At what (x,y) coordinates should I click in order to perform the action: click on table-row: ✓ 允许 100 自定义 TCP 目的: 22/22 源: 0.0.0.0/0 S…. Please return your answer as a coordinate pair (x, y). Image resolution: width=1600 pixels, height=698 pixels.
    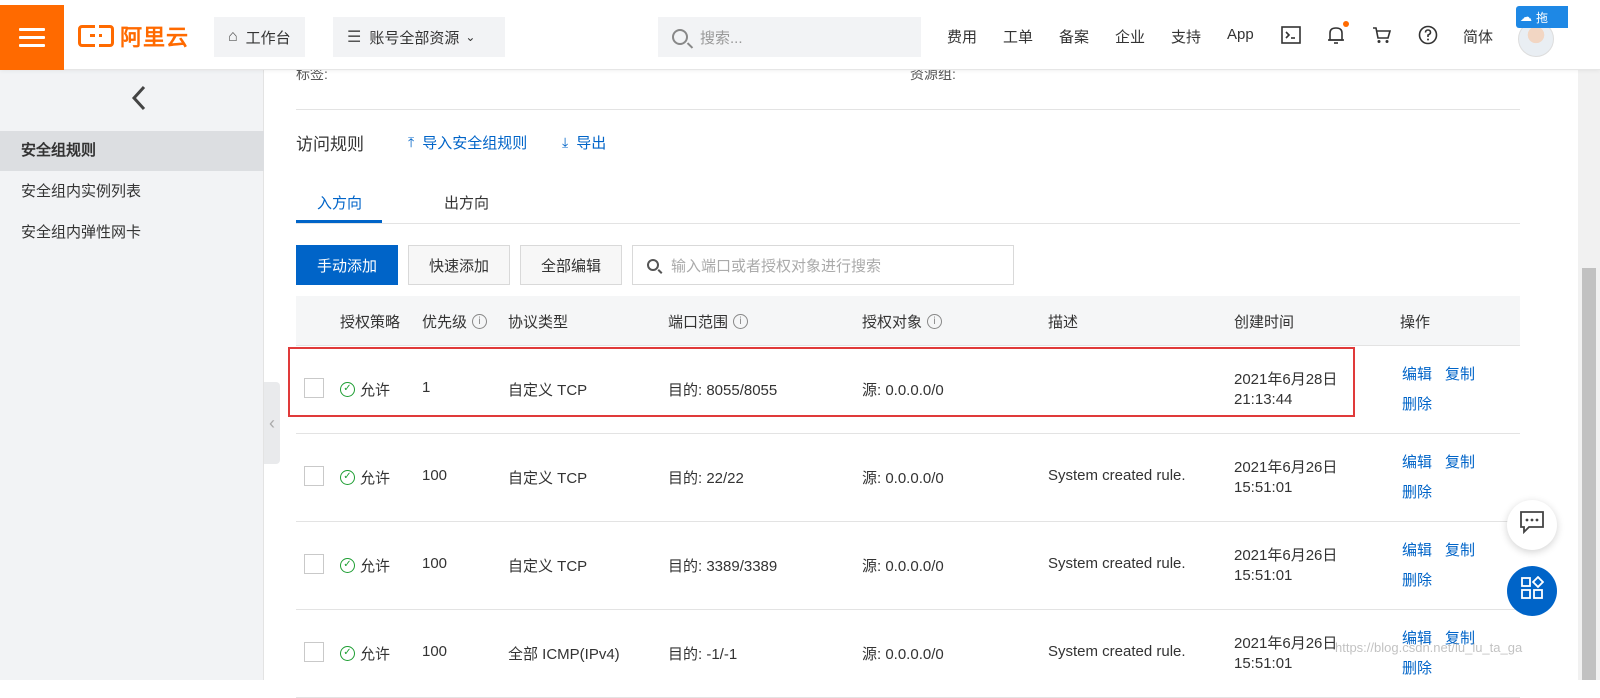
    Looking at the image, I should click on (908, 478).